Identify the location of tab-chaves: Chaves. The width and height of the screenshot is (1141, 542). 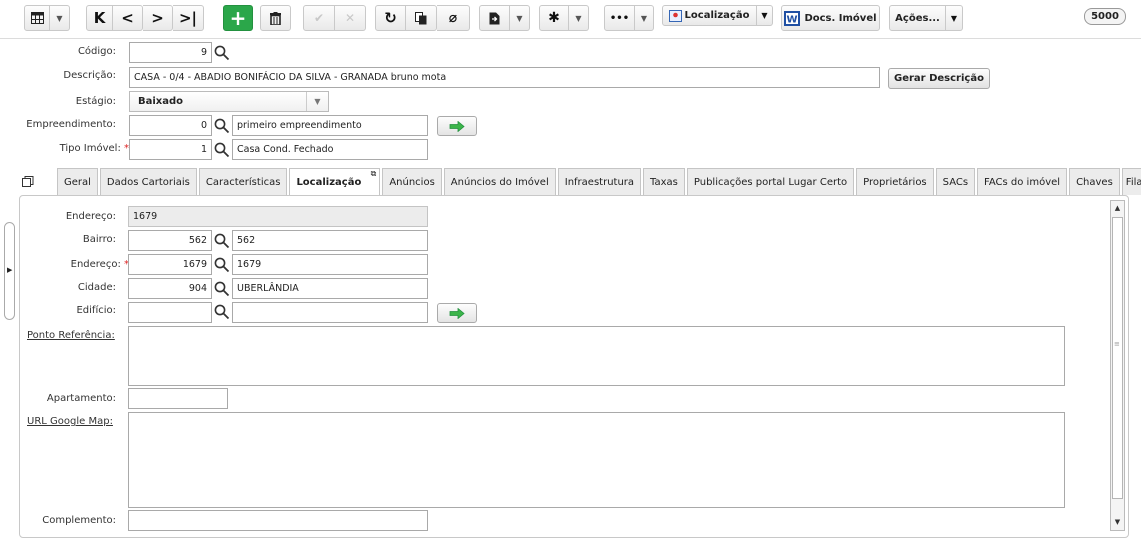
(1094, 181).